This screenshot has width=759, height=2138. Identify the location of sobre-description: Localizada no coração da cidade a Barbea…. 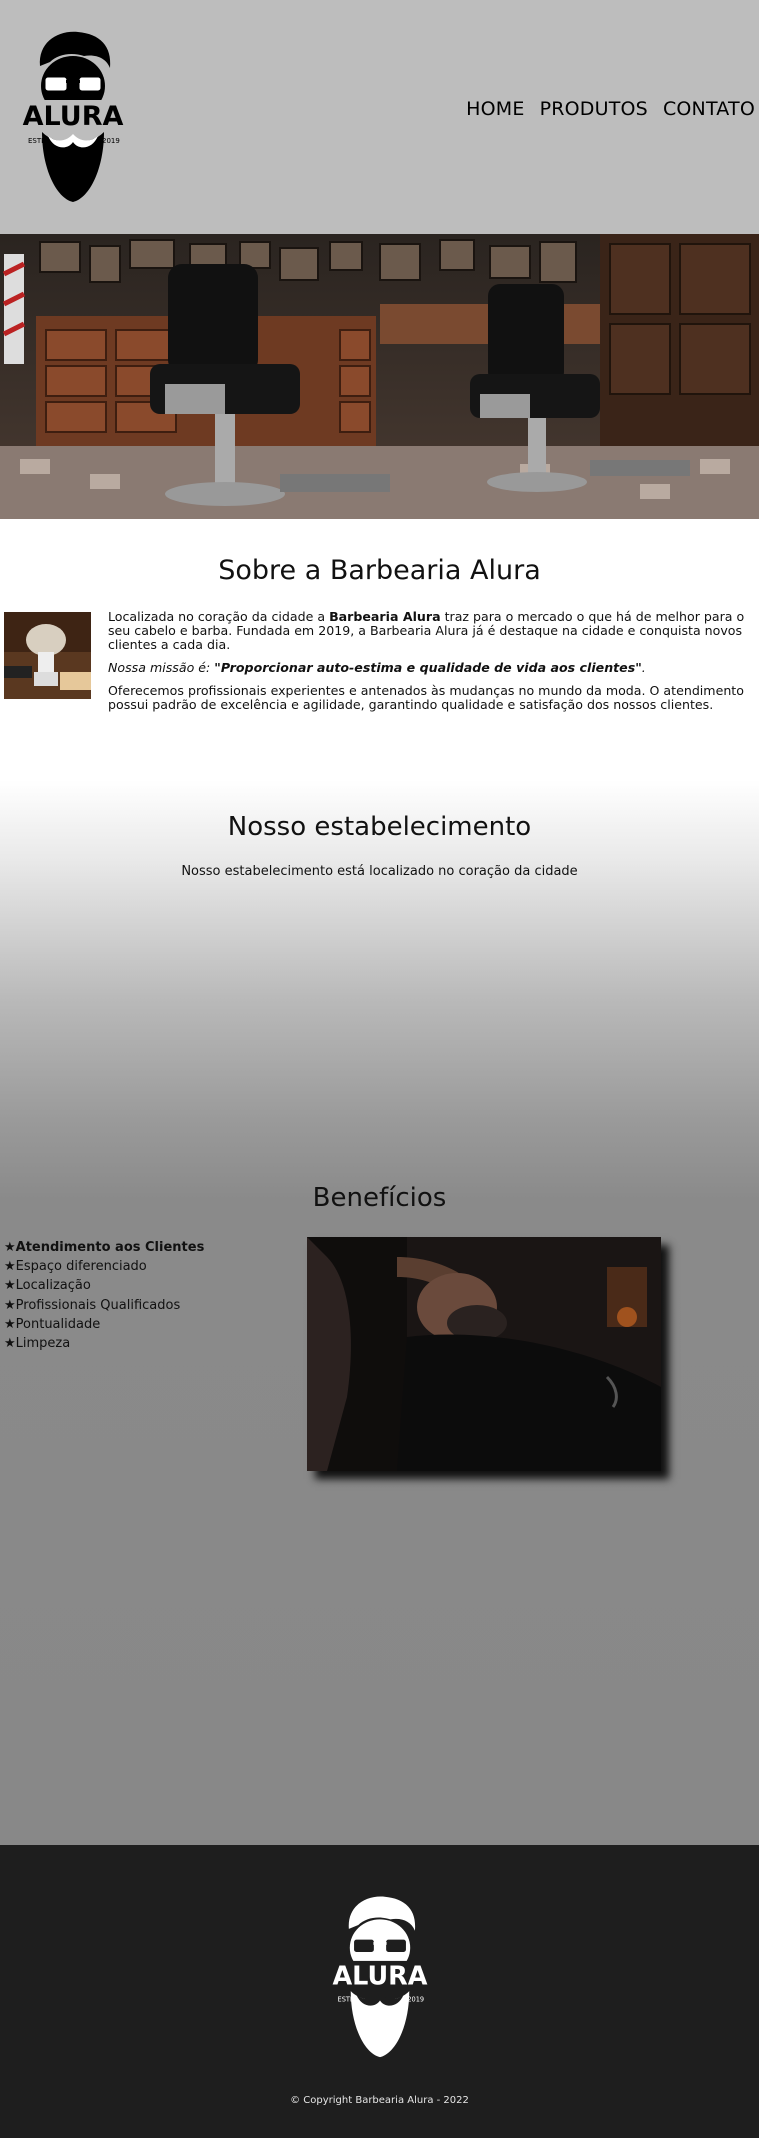
(432, 665).